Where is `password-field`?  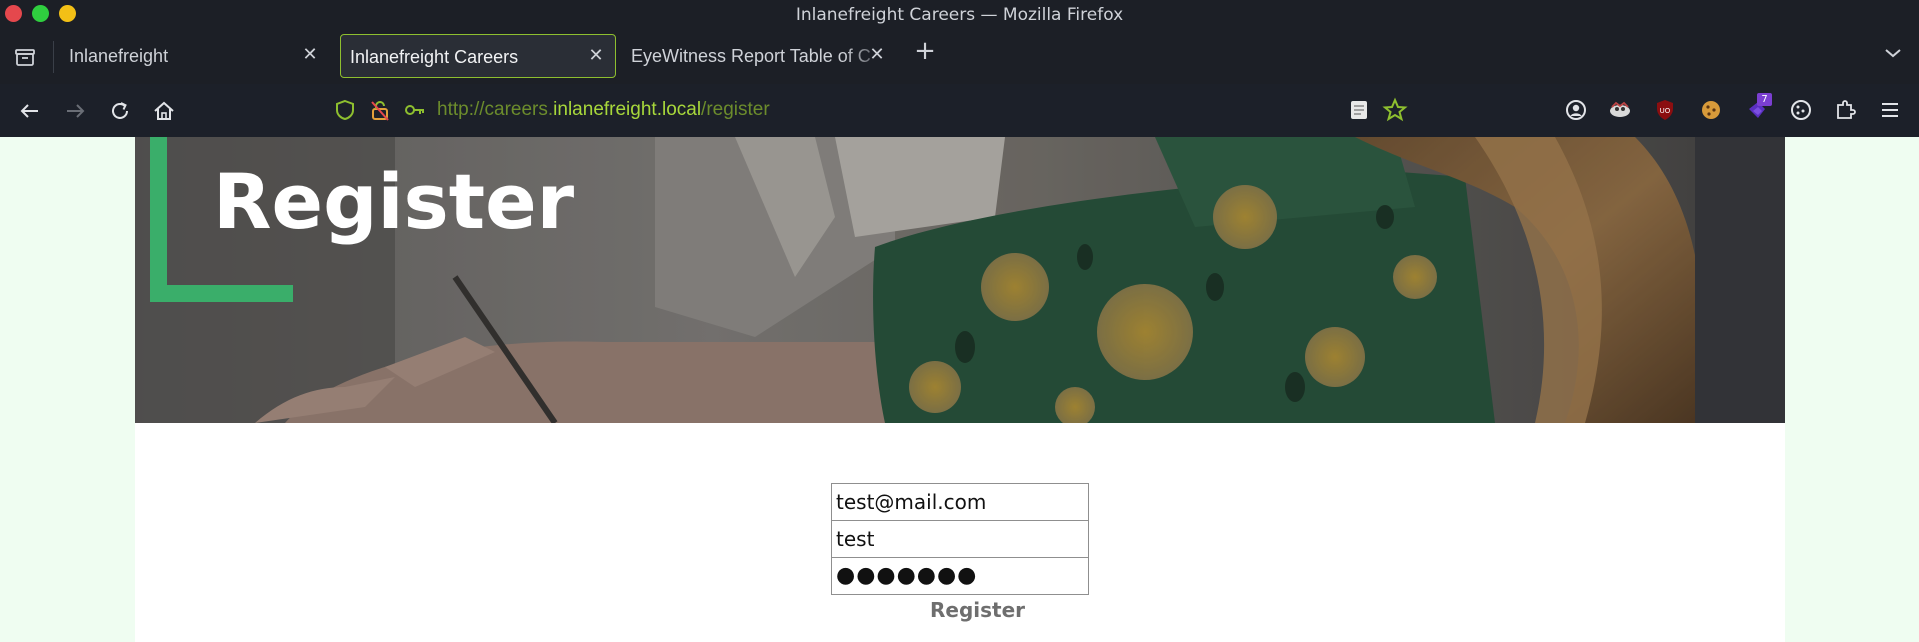 password-field is located at coordinates (960, 576).